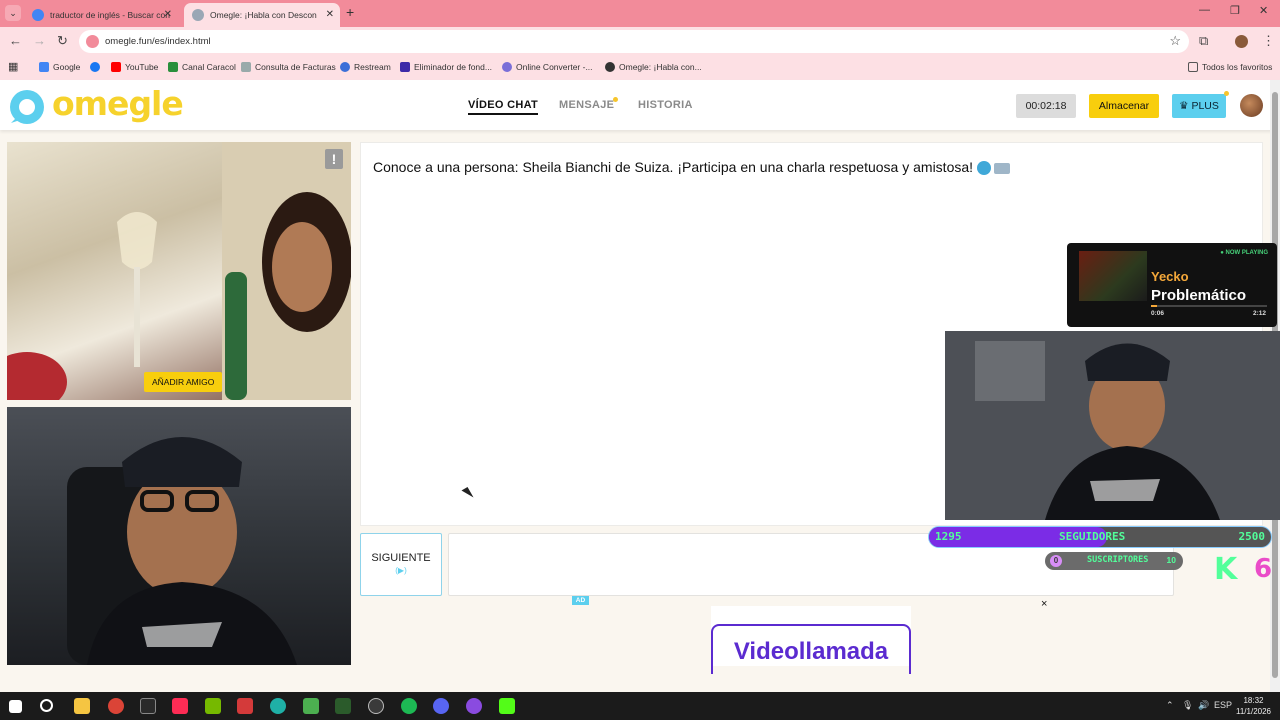 The height and width of the screenshot is (720, 1280). What do you see at coordinates (1044, 604) in the screenshot?
I see `ad-close-icon: ×` at bounding box center [1044, 604].